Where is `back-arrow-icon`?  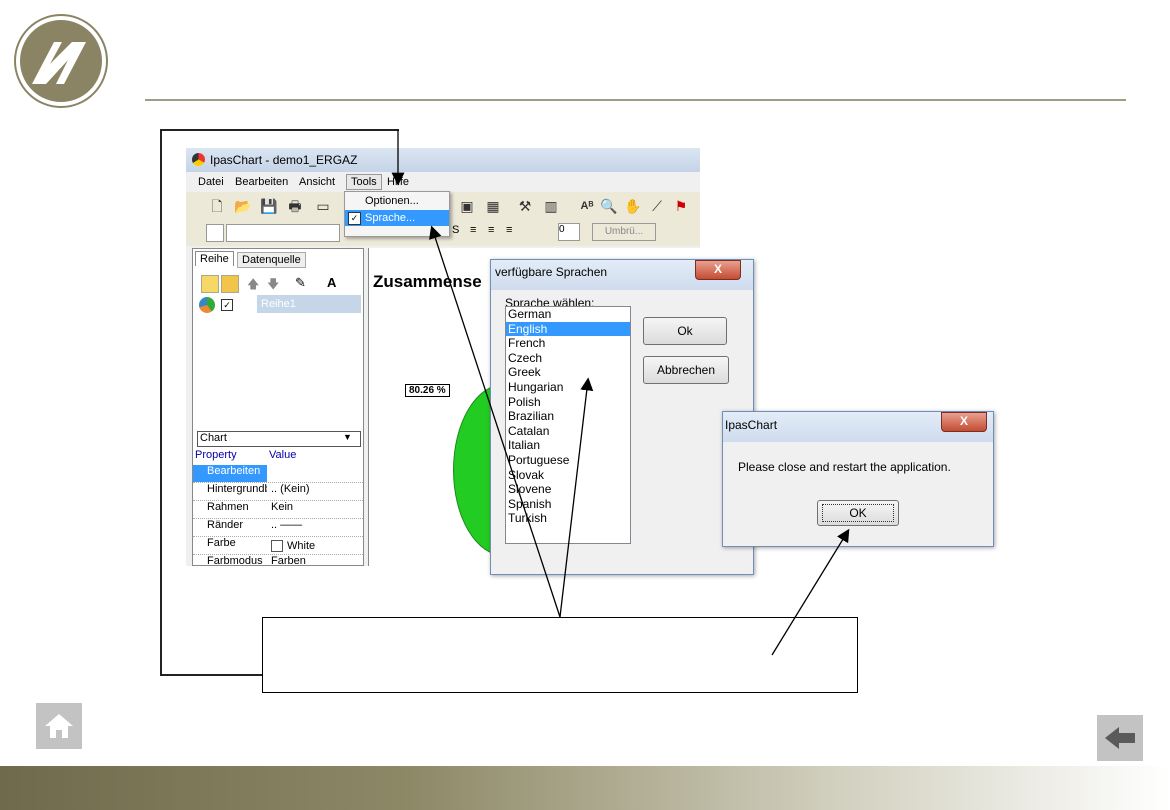
back-arrow-icon is located at coordinates (1120, 738).